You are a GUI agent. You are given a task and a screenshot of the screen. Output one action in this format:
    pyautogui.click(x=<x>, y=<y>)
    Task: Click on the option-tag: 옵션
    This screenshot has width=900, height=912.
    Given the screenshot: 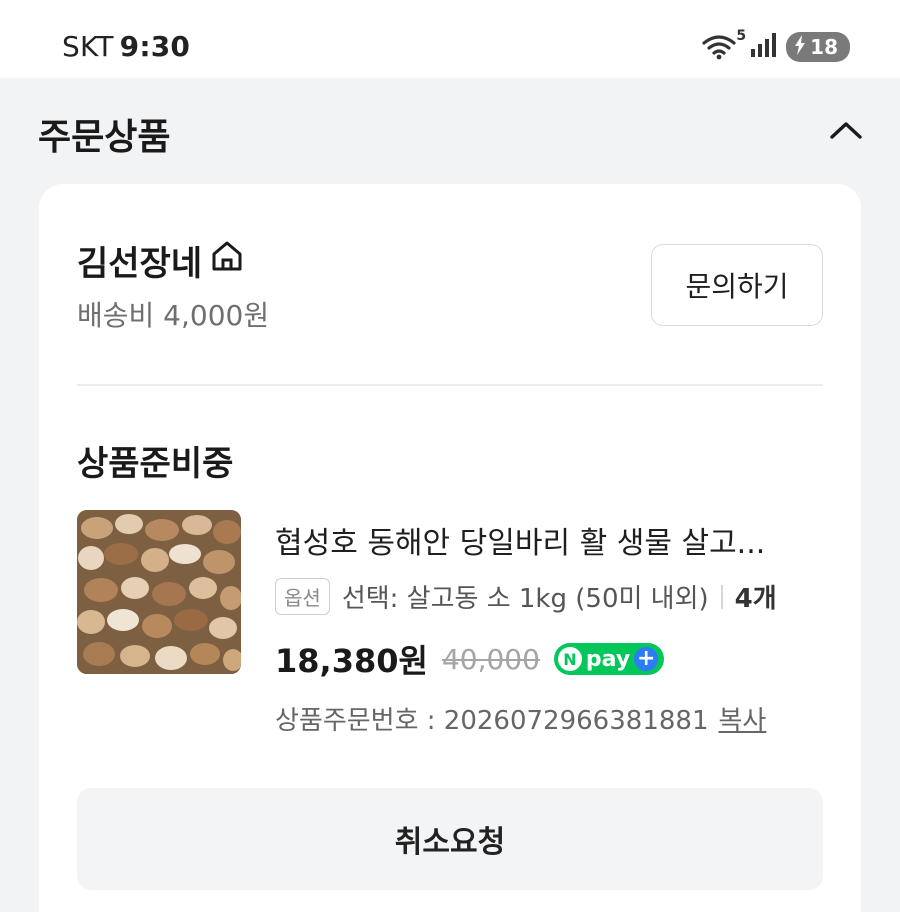 What is the action you would take?
    pyautogui.click(x=302, y=596)
    